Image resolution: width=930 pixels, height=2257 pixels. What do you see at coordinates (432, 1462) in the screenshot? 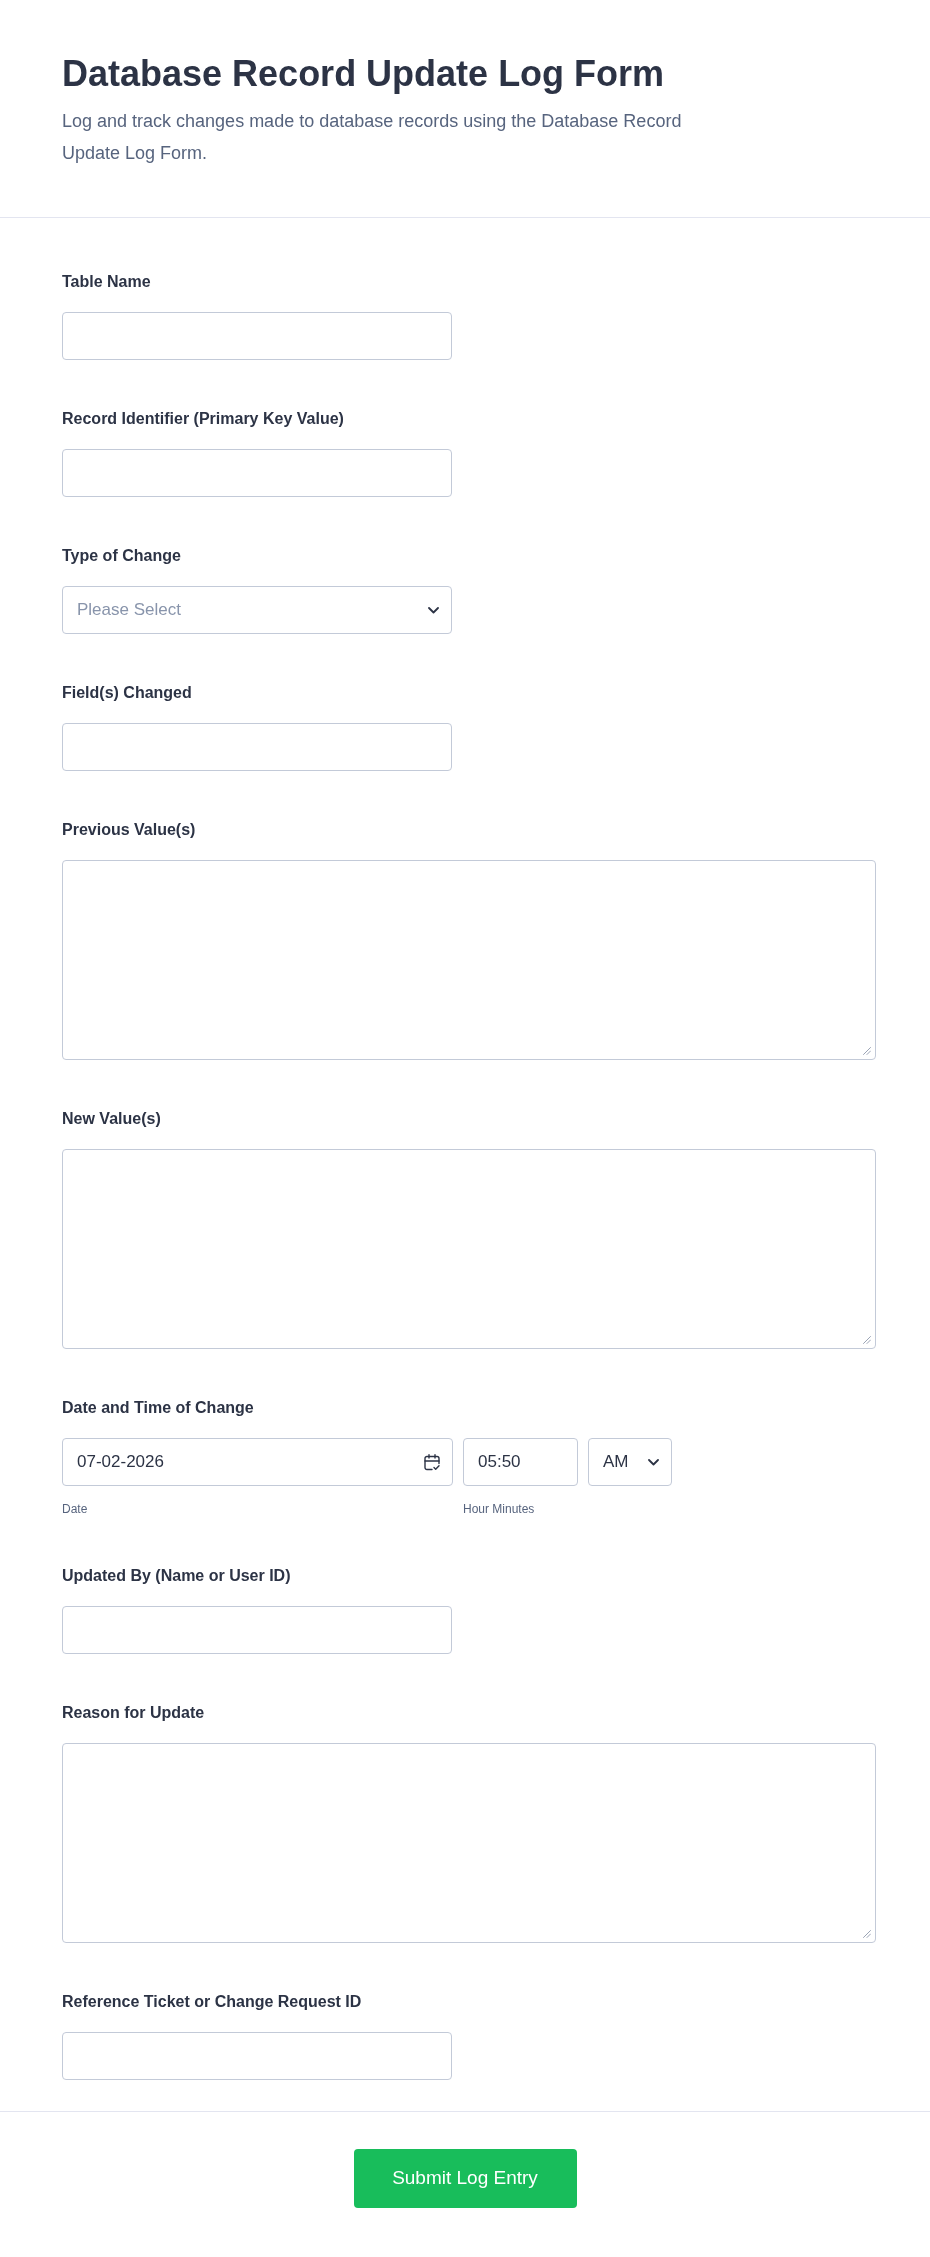
I see `calendar-check-icon` at bounding box center [432, 1462].